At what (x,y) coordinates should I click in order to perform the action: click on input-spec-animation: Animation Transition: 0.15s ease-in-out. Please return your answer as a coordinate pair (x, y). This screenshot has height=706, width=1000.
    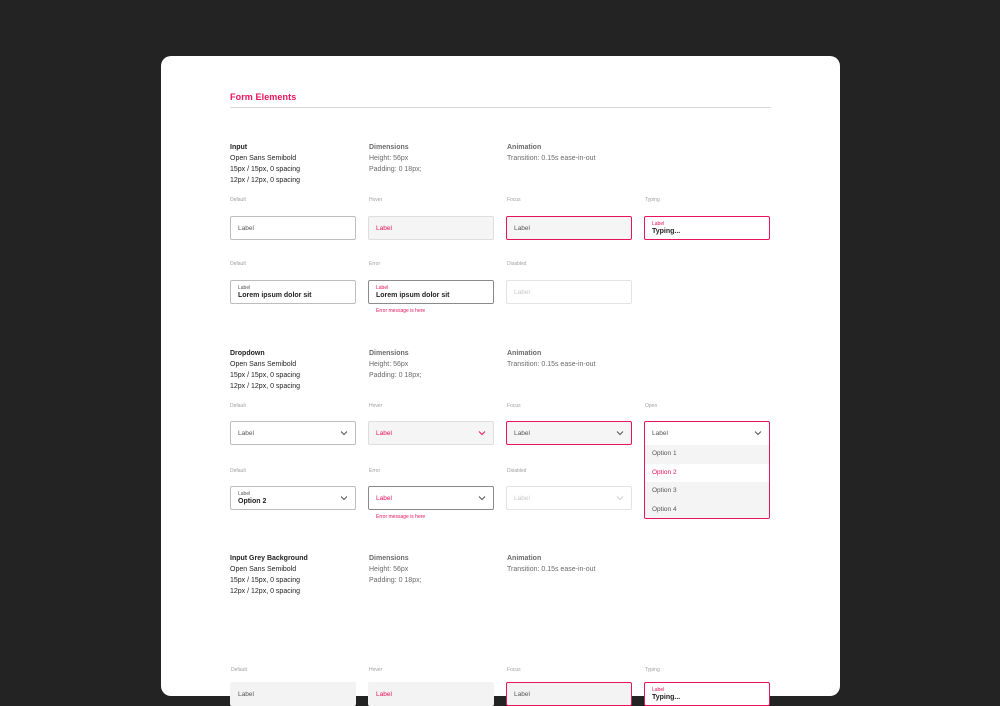
    Looking at the image, I should click on (551, 153).